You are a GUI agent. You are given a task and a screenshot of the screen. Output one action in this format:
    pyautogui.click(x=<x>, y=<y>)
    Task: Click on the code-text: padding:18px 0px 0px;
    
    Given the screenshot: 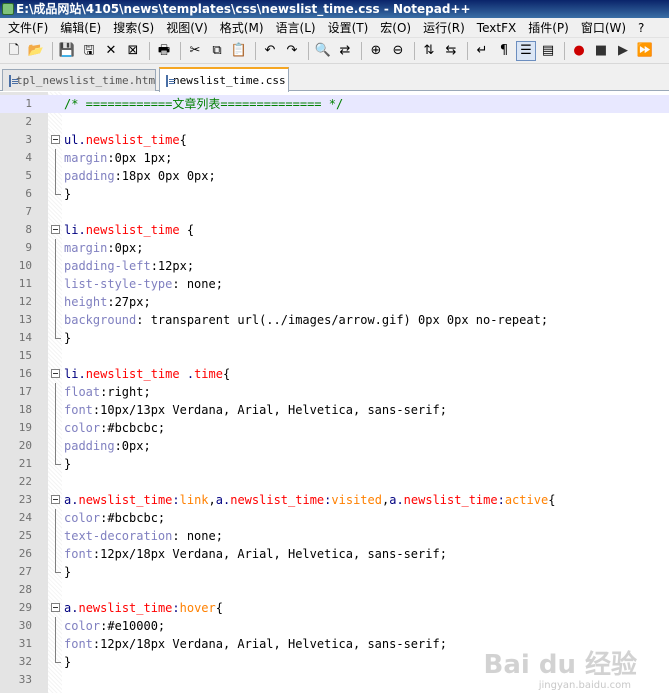 What is the action you would take?
    pyautogui.click(x=140, y=176)
    